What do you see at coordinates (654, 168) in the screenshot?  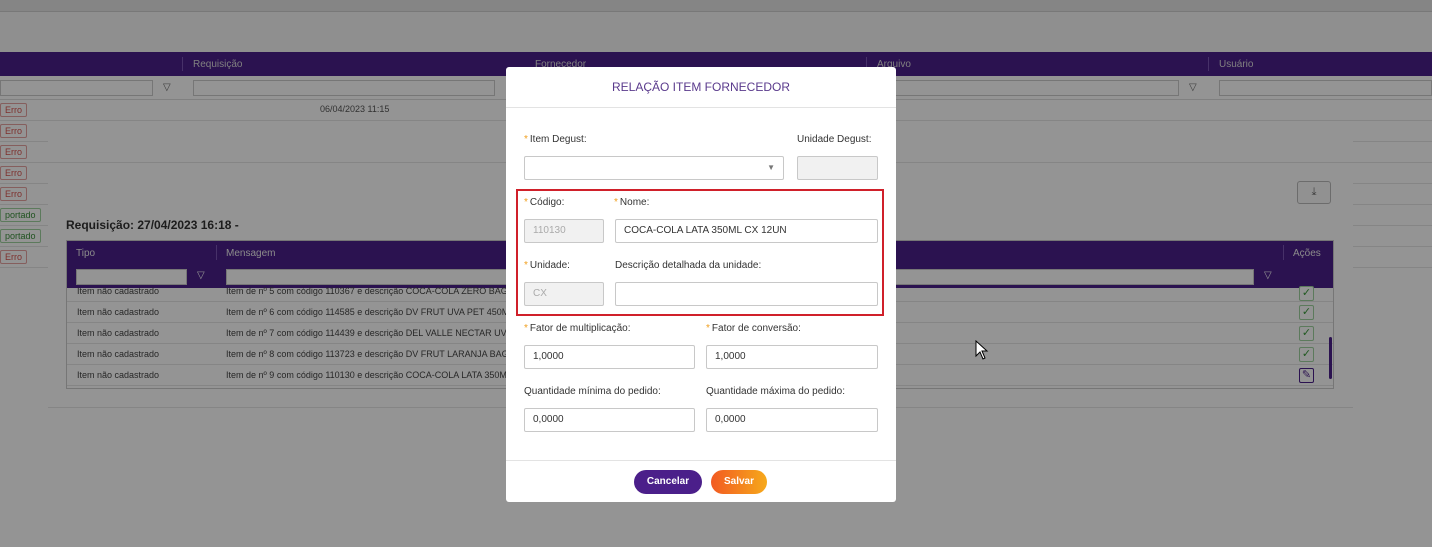 I see `item-degust-select: ▼` at bounding box center [654, 168].